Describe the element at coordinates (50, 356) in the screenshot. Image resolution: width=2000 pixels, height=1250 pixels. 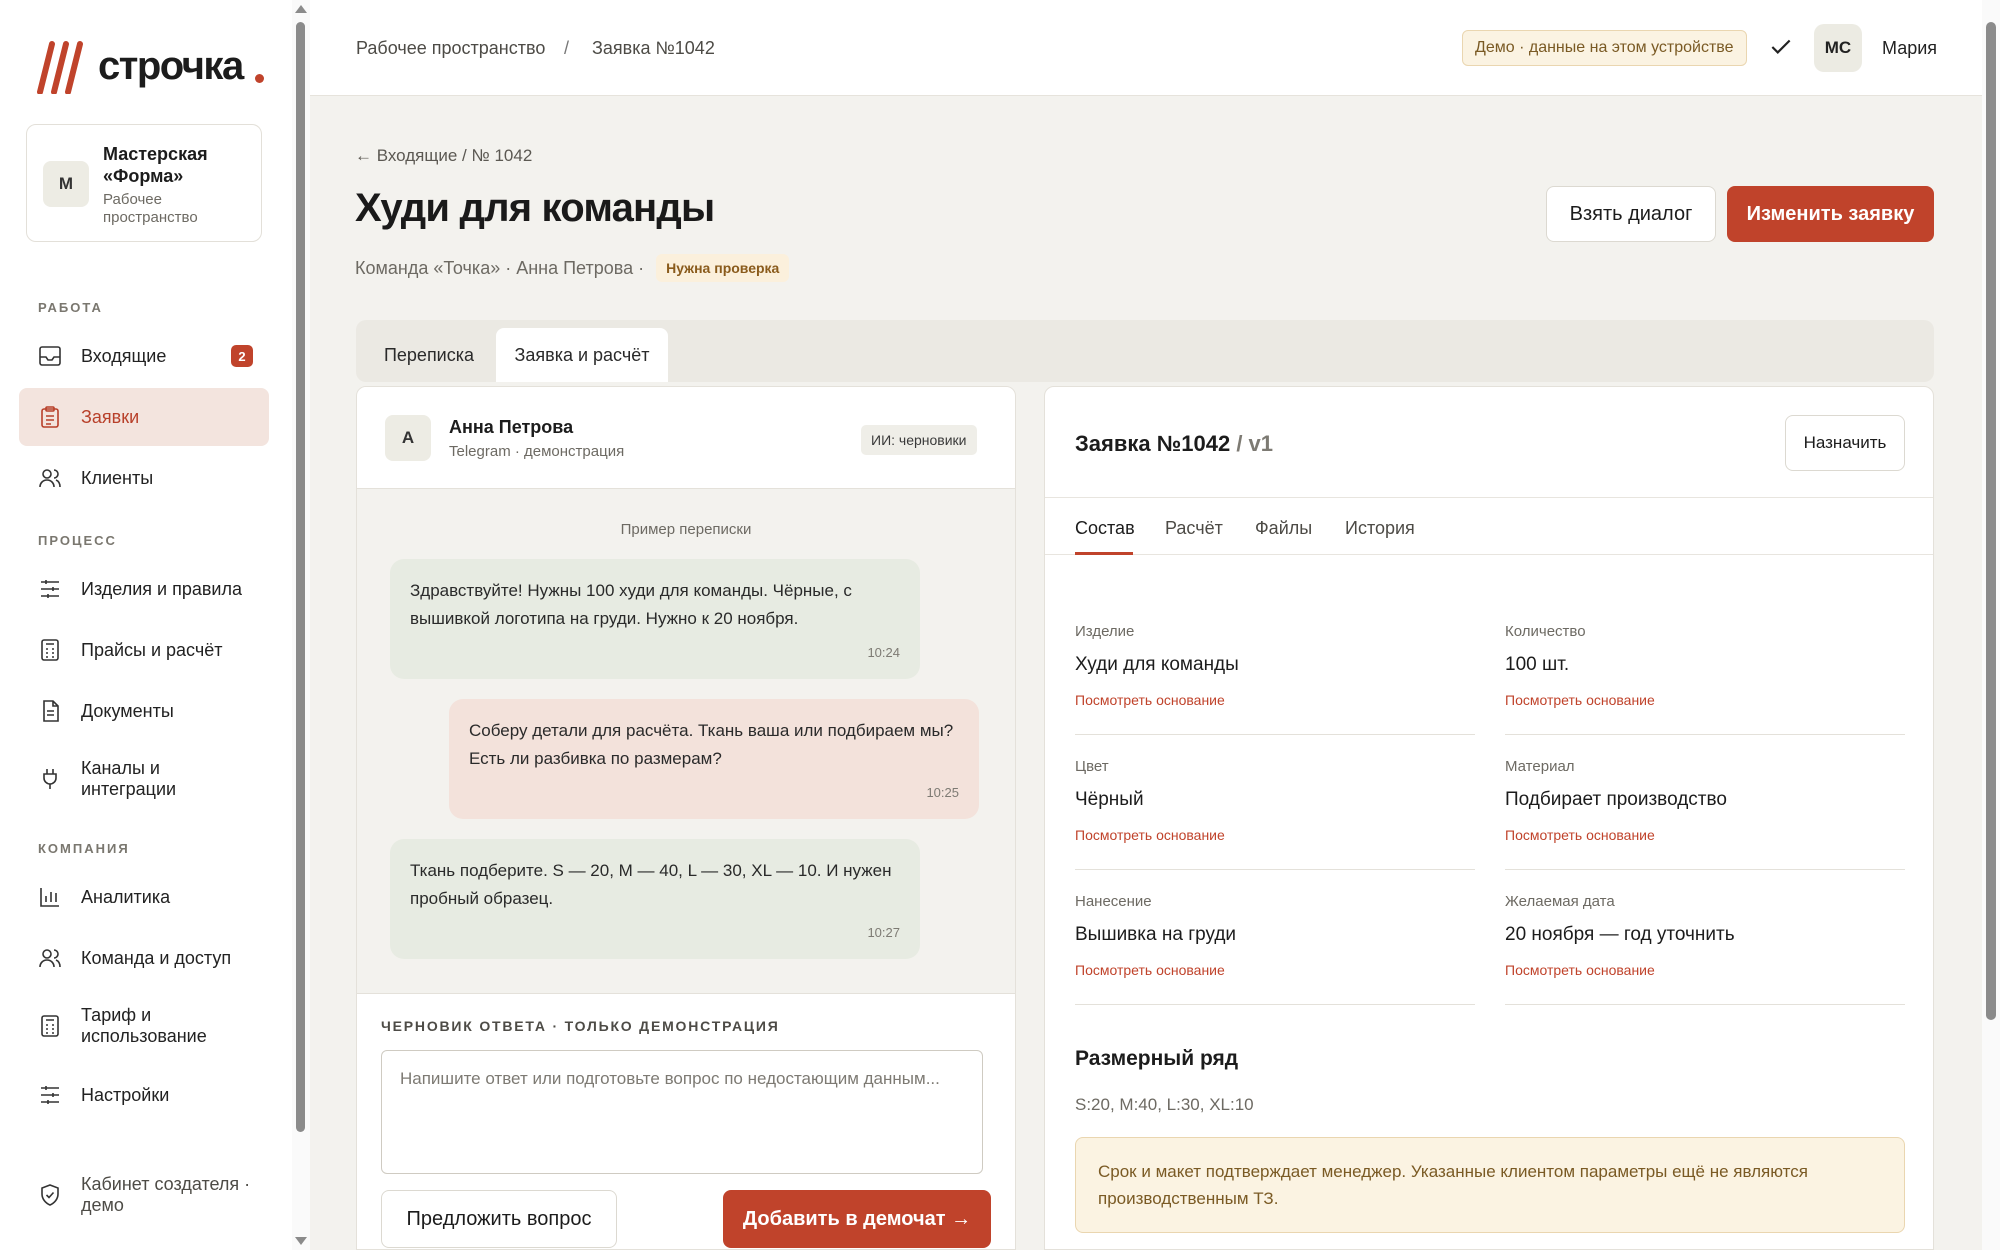
I see `inbox-icon` at that location.